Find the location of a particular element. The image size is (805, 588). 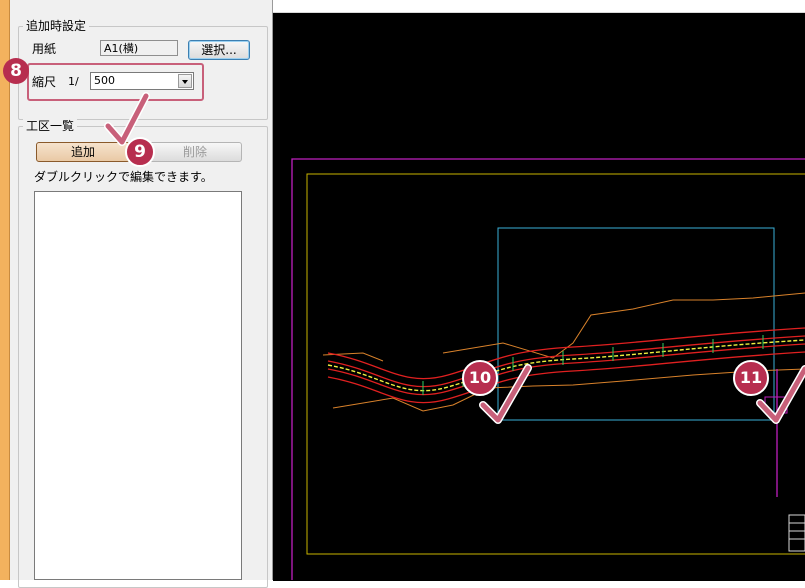

step-9-badge: 9 is located at coordinates (140, 152).